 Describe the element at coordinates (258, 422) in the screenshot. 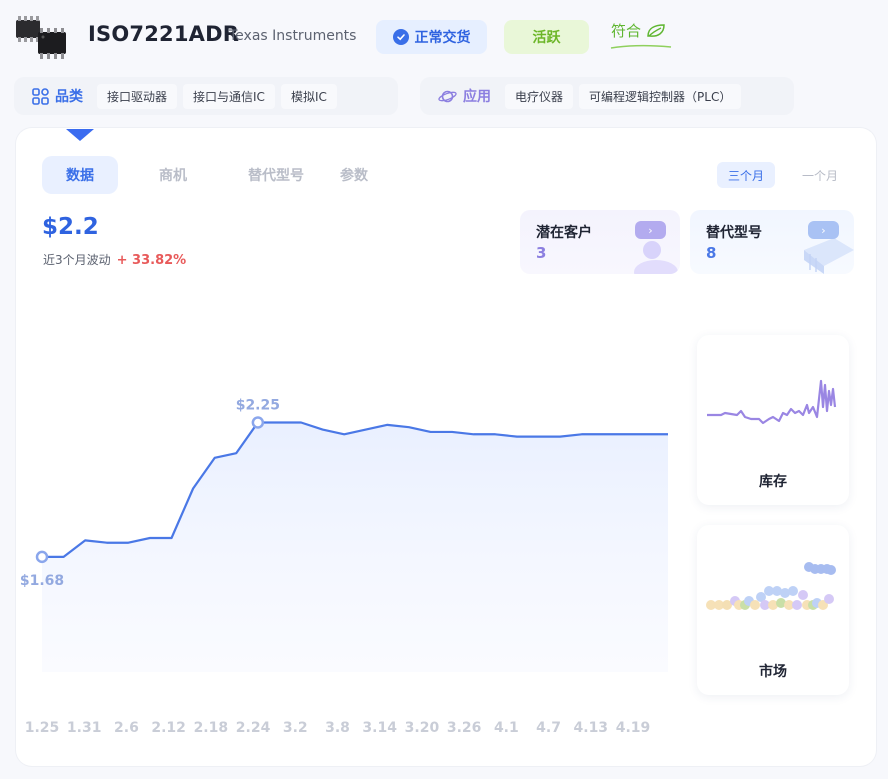

I see `max-point` at that location.